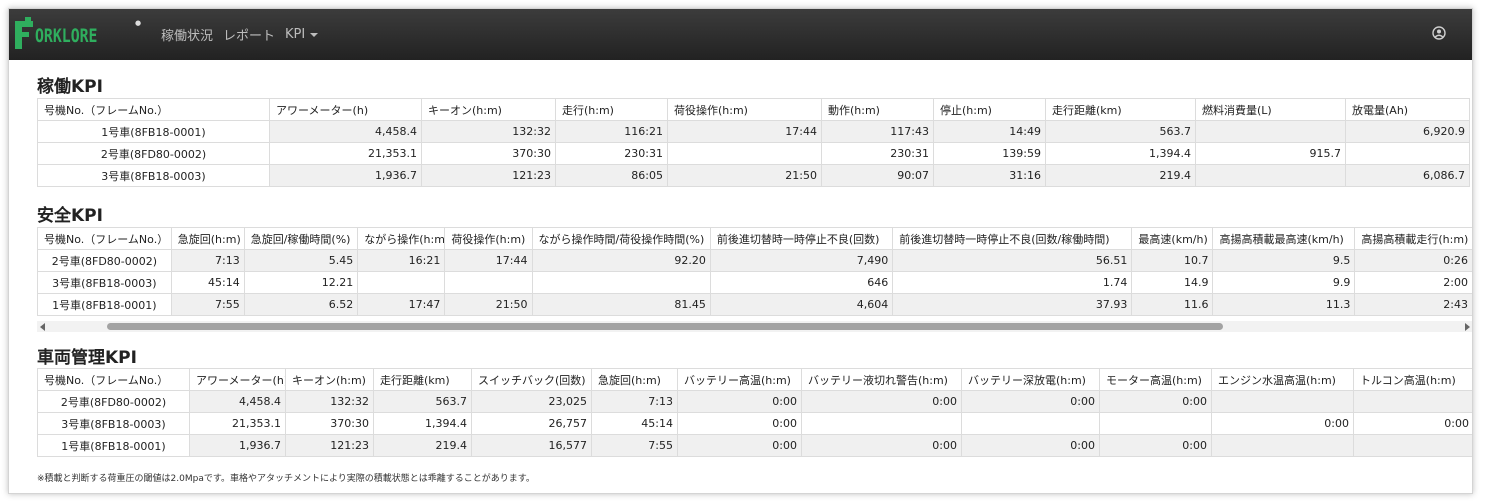 The width and height of the screenshot is (1487, 504). What do you see at coordinates (1467, 327) in the screenshot?
I see `scroll-right-arrow-icon` at bounding box center [1467, 327].